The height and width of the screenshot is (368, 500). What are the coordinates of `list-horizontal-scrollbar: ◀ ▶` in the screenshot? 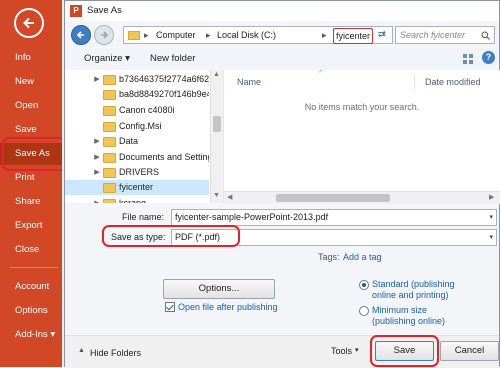 It's located at (362, 197).